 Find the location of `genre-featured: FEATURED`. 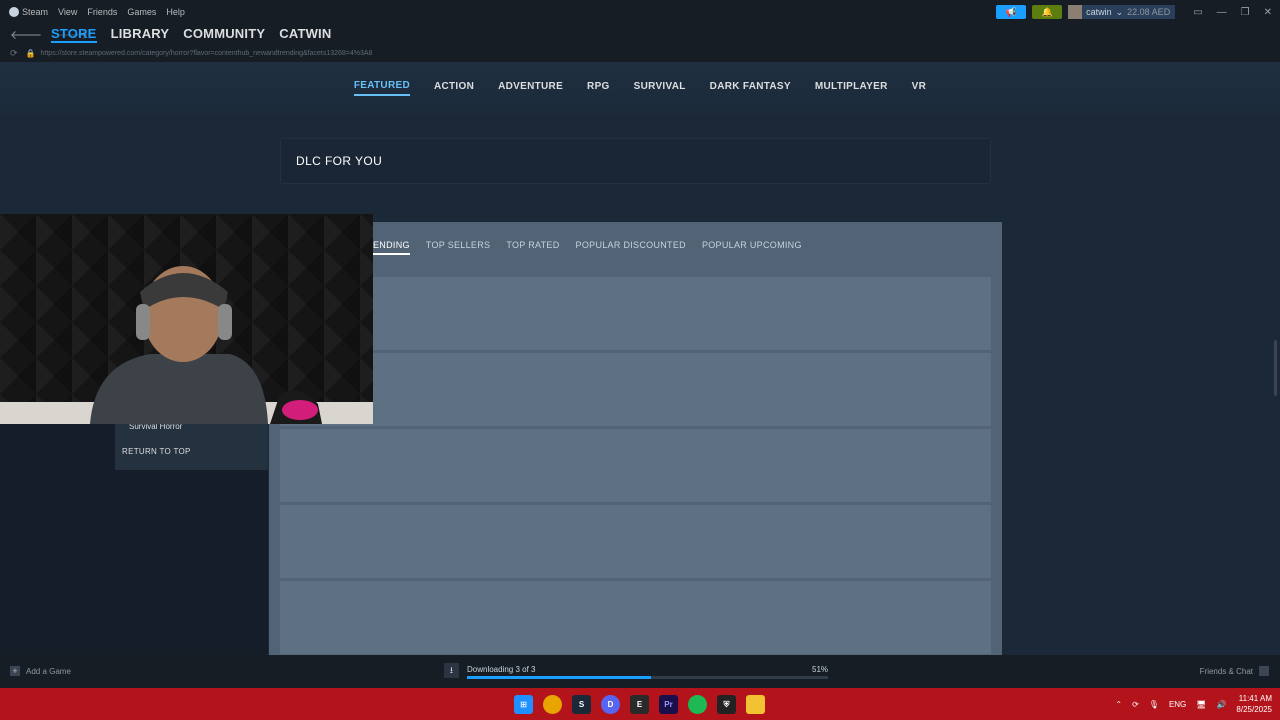

genre-featured: FEATURED is located at coordinates (381, 88).